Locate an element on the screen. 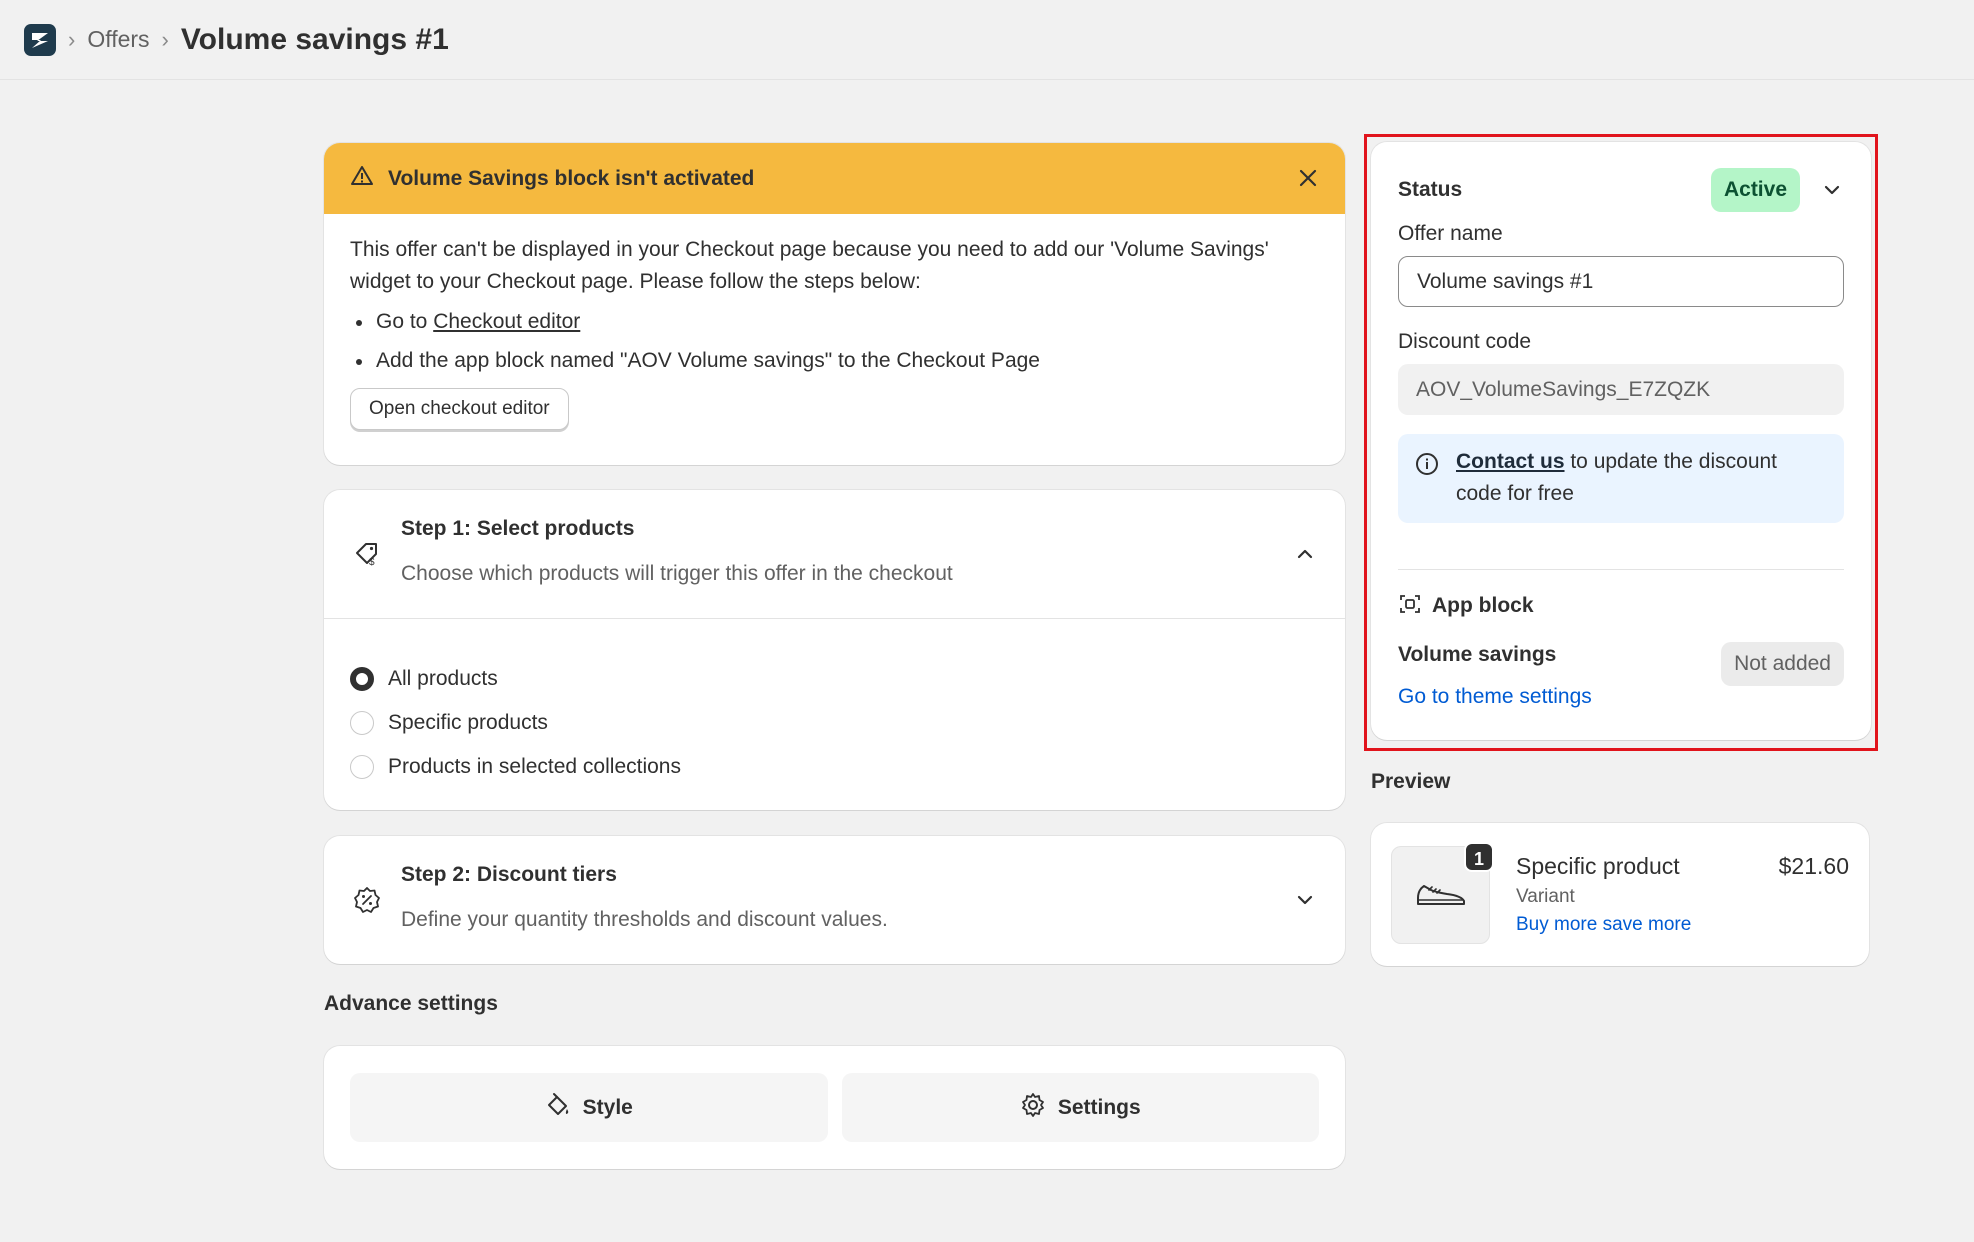 Image resolution: width=1974 pixels, height=1242 pixels. radio-label: Products in selected collections is located at coordinates (534, 766).